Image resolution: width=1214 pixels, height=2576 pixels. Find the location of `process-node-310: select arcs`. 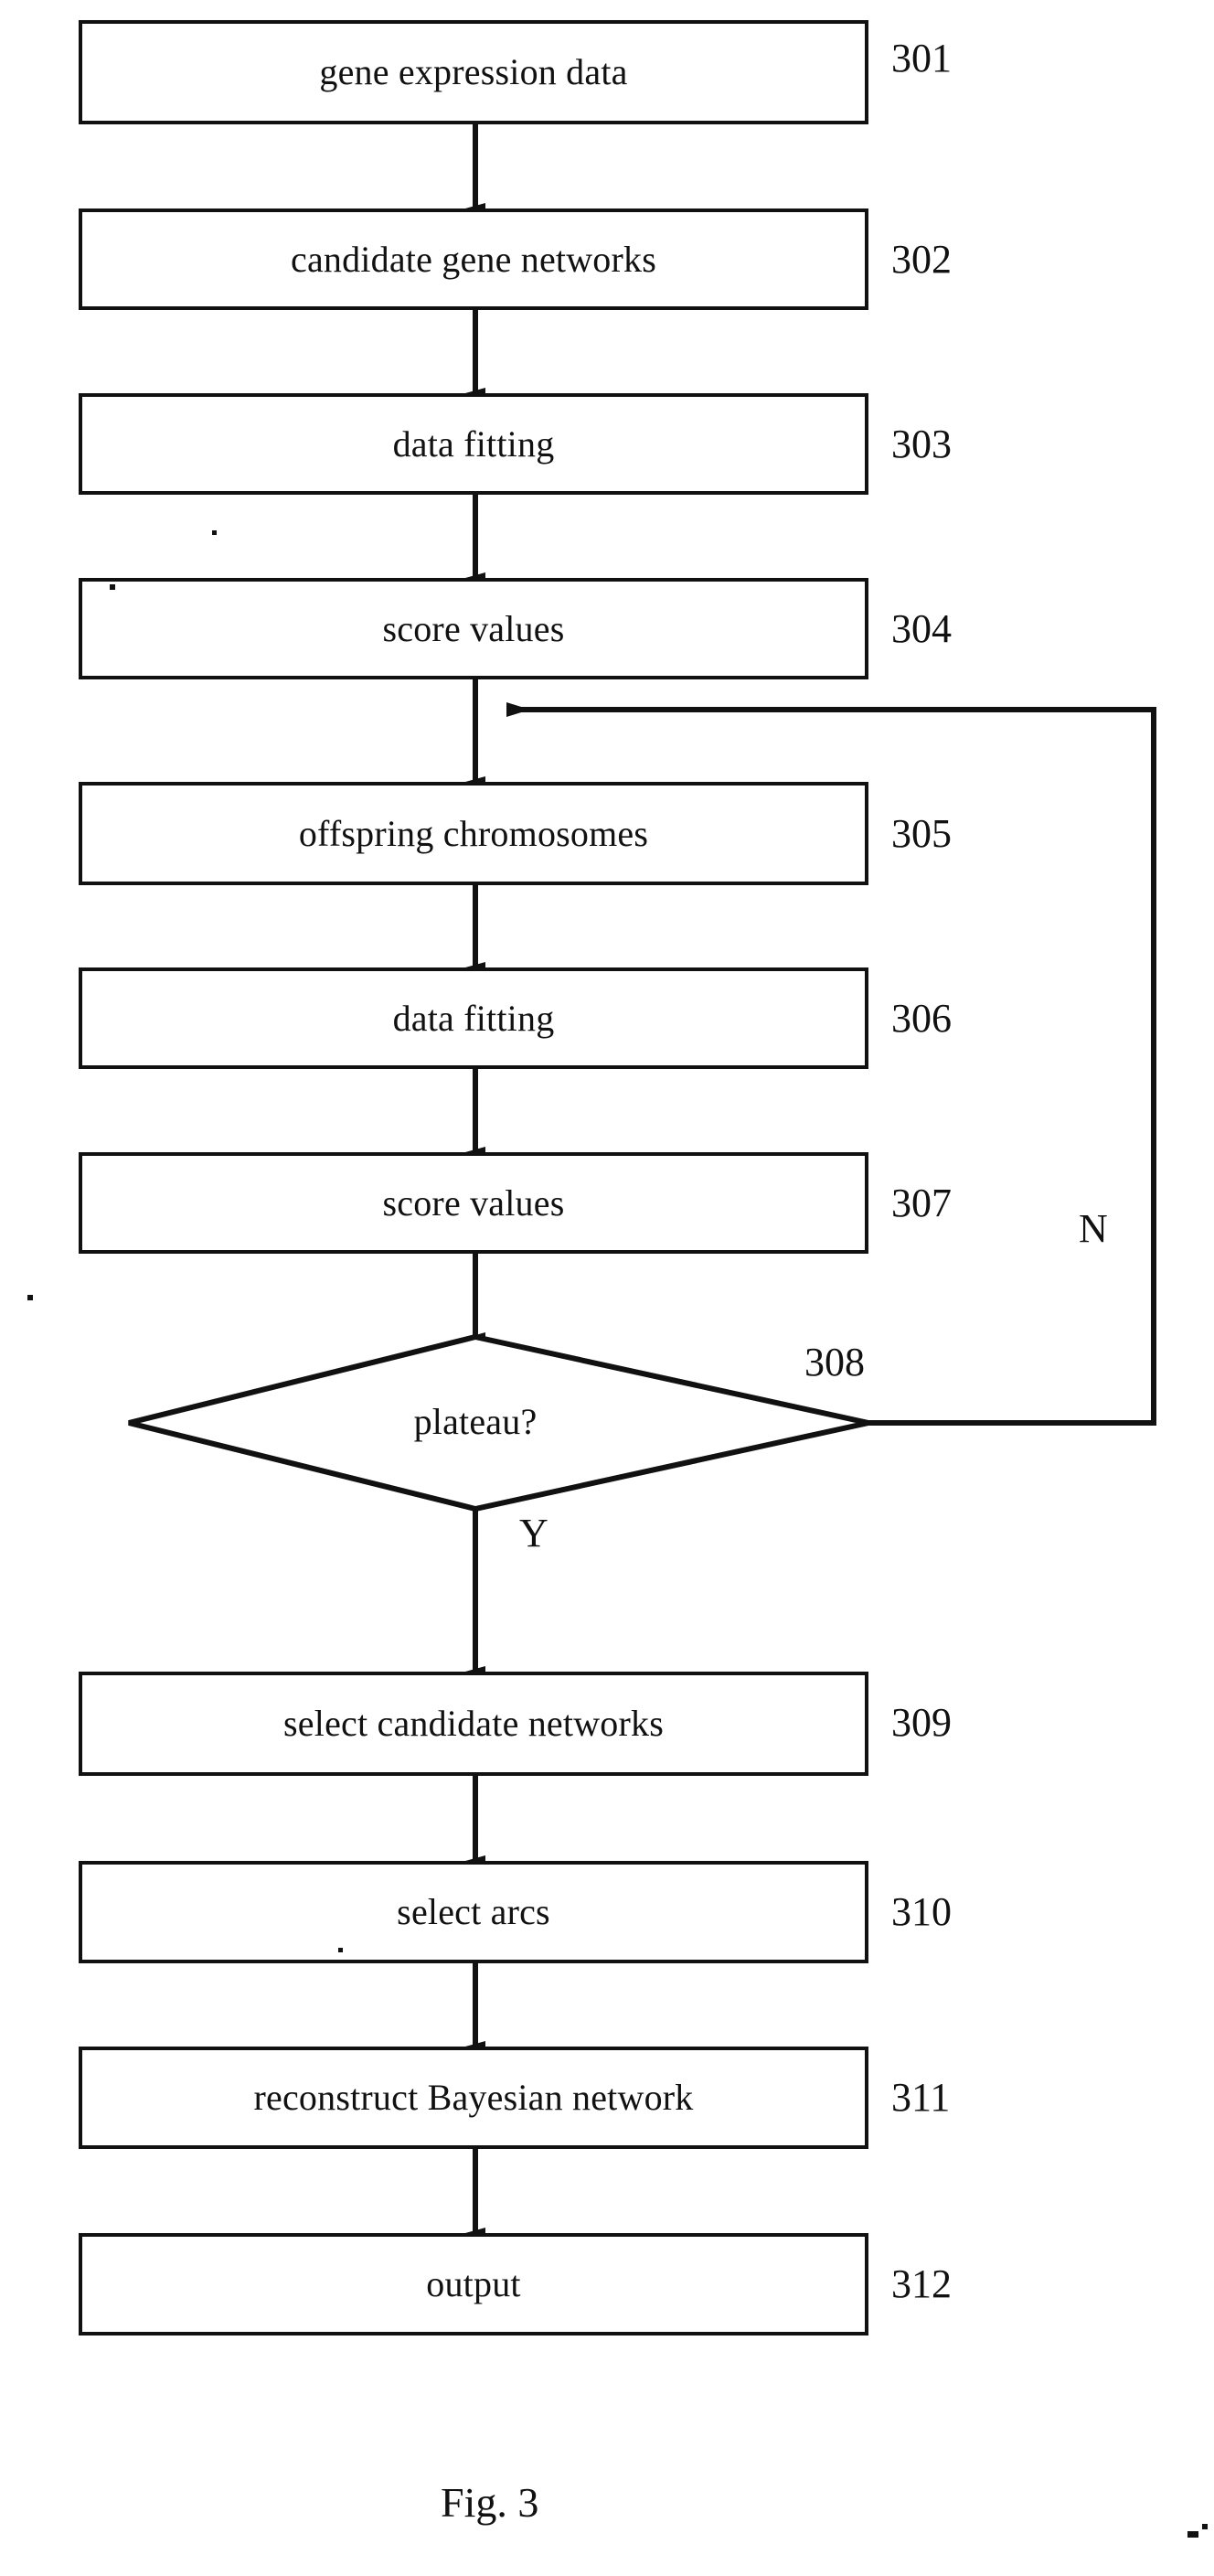

process-node-310: select arcs is located at coordinates (473, 1912).